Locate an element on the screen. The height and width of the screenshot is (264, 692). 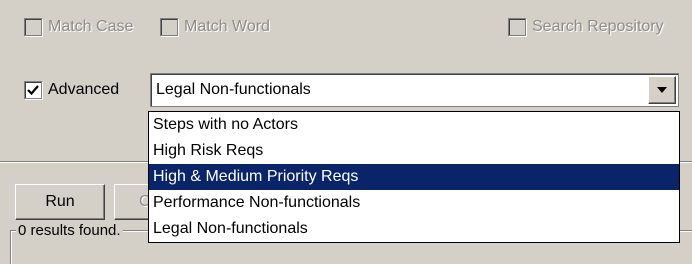
advanced-label: Advanced is located at coordinates (84, 89).